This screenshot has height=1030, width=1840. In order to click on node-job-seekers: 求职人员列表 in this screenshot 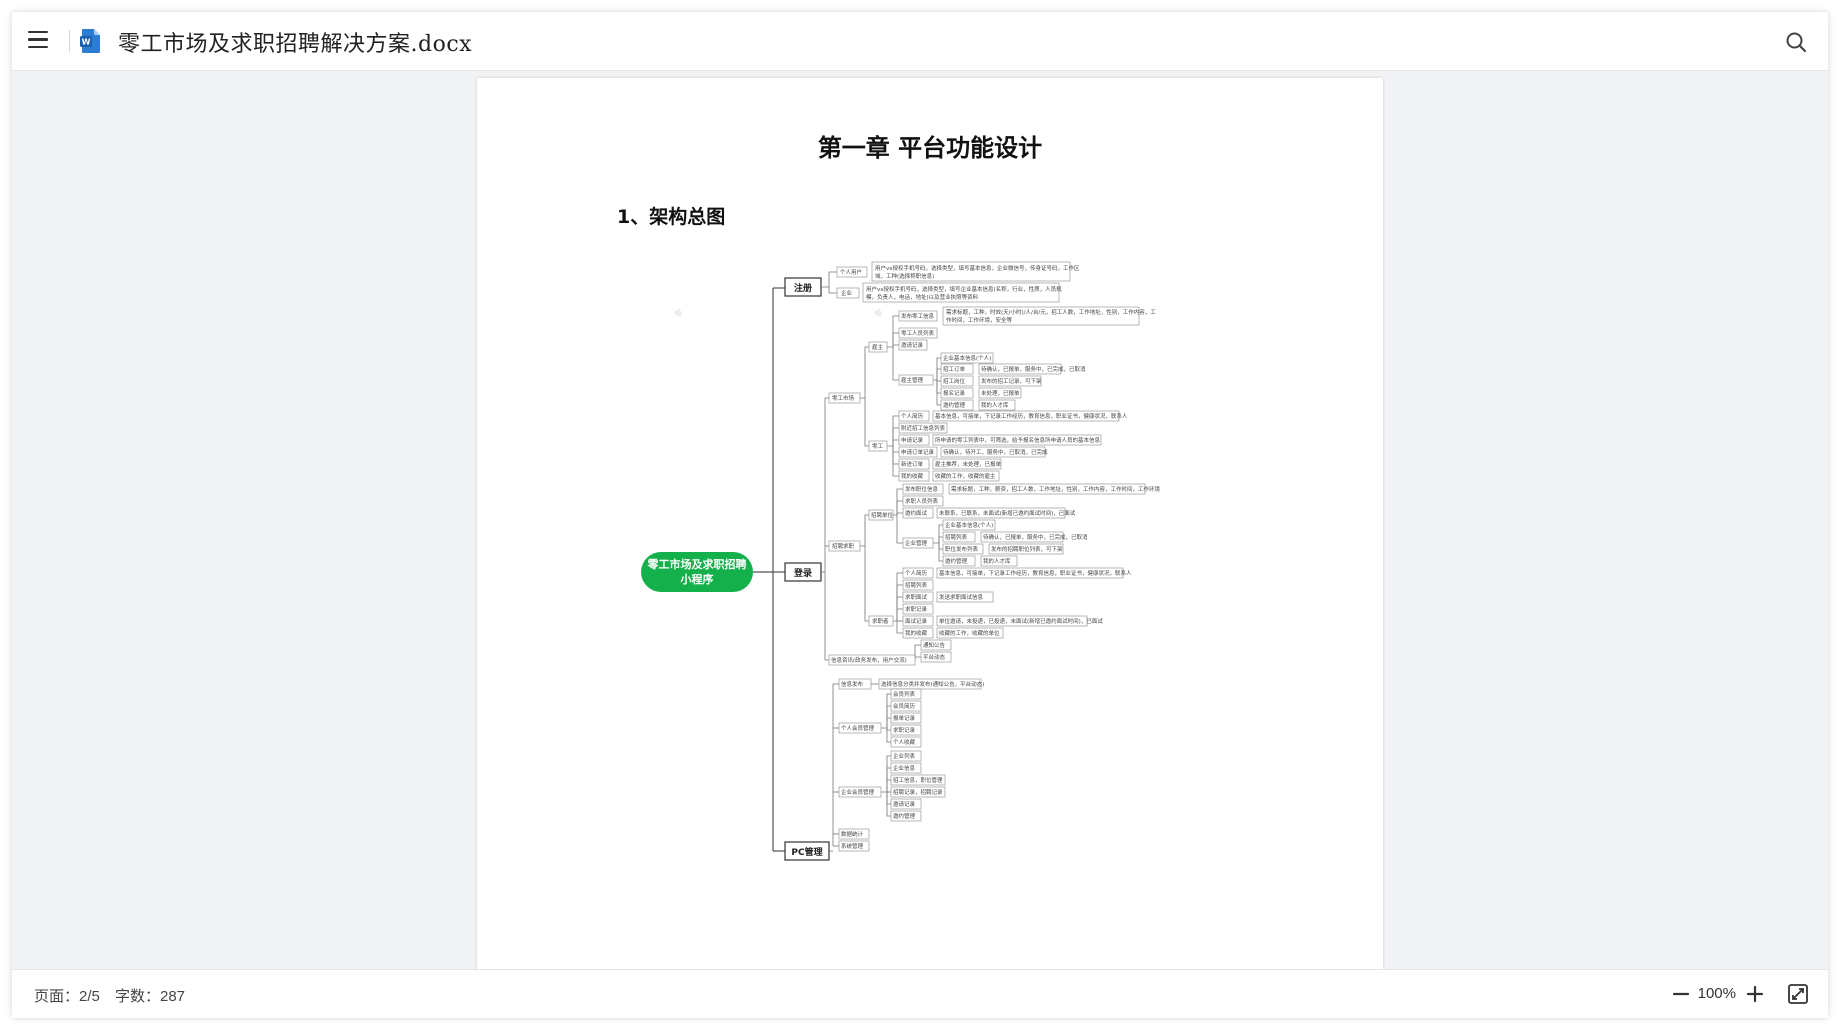, I will do `click(922, 501)`.